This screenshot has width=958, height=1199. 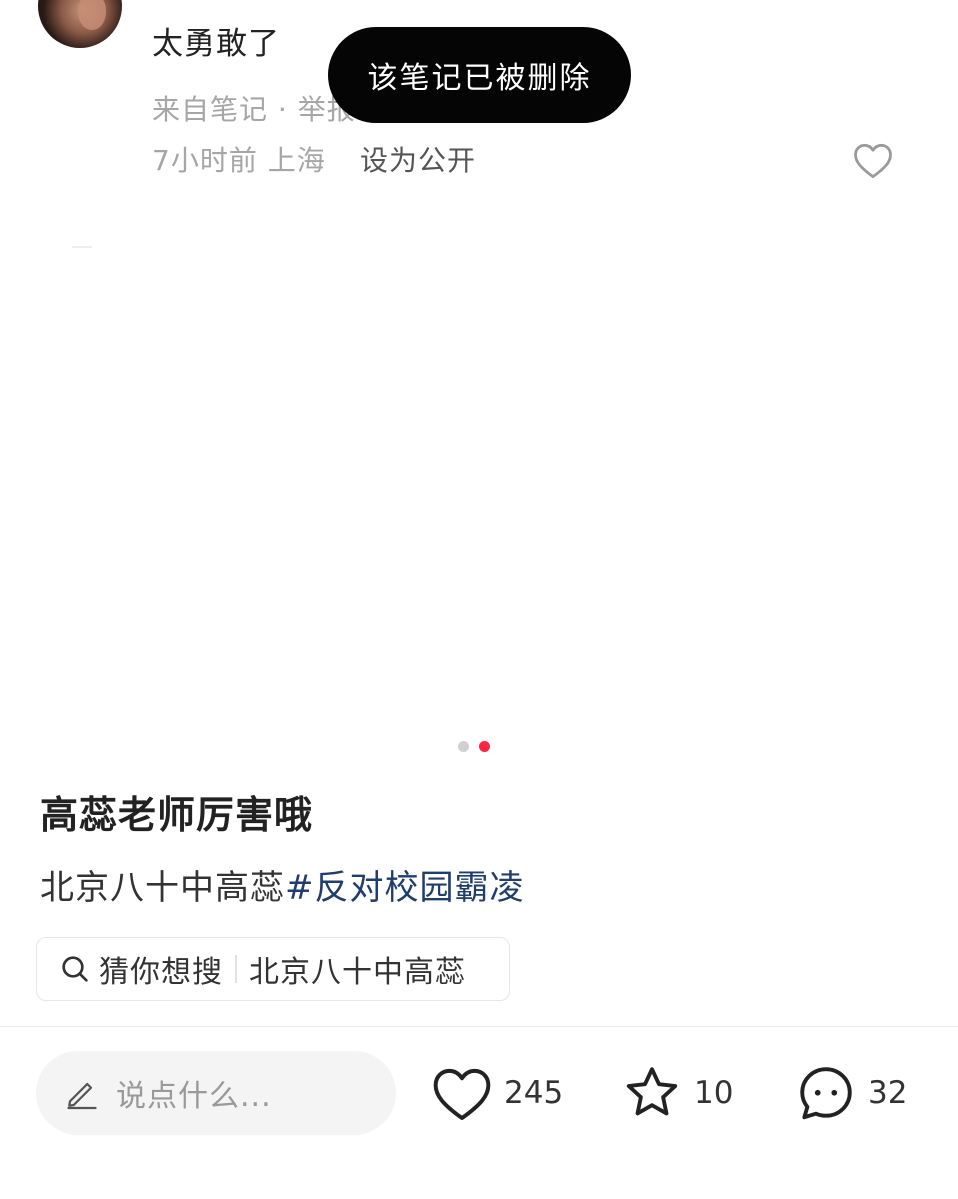 I want to click on note-body-text: 北京八十中高蕊, so click(x=162, y=888).